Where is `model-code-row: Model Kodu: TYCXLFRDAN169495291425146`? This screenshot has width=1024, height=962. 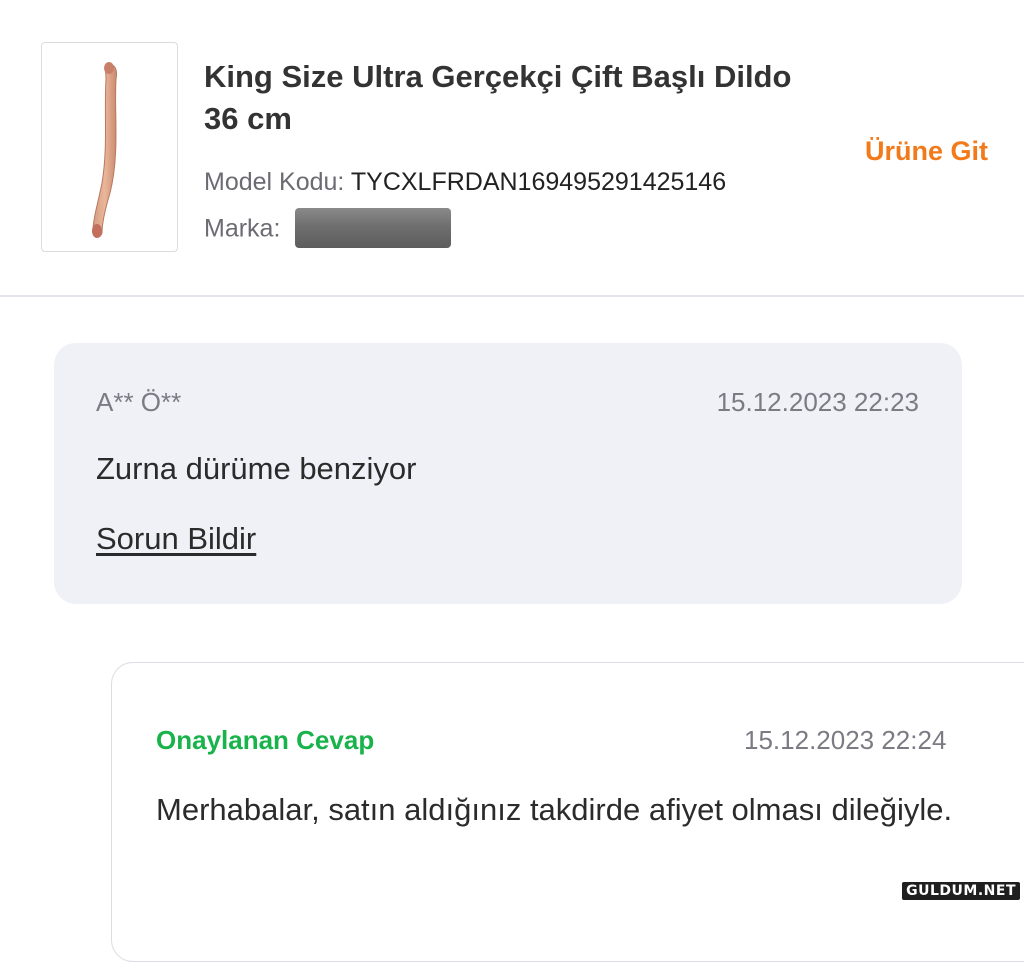 model-code-row: Model Kodu: TYCXLFRDAN169495291425146 is located at coordinates (465, 182).